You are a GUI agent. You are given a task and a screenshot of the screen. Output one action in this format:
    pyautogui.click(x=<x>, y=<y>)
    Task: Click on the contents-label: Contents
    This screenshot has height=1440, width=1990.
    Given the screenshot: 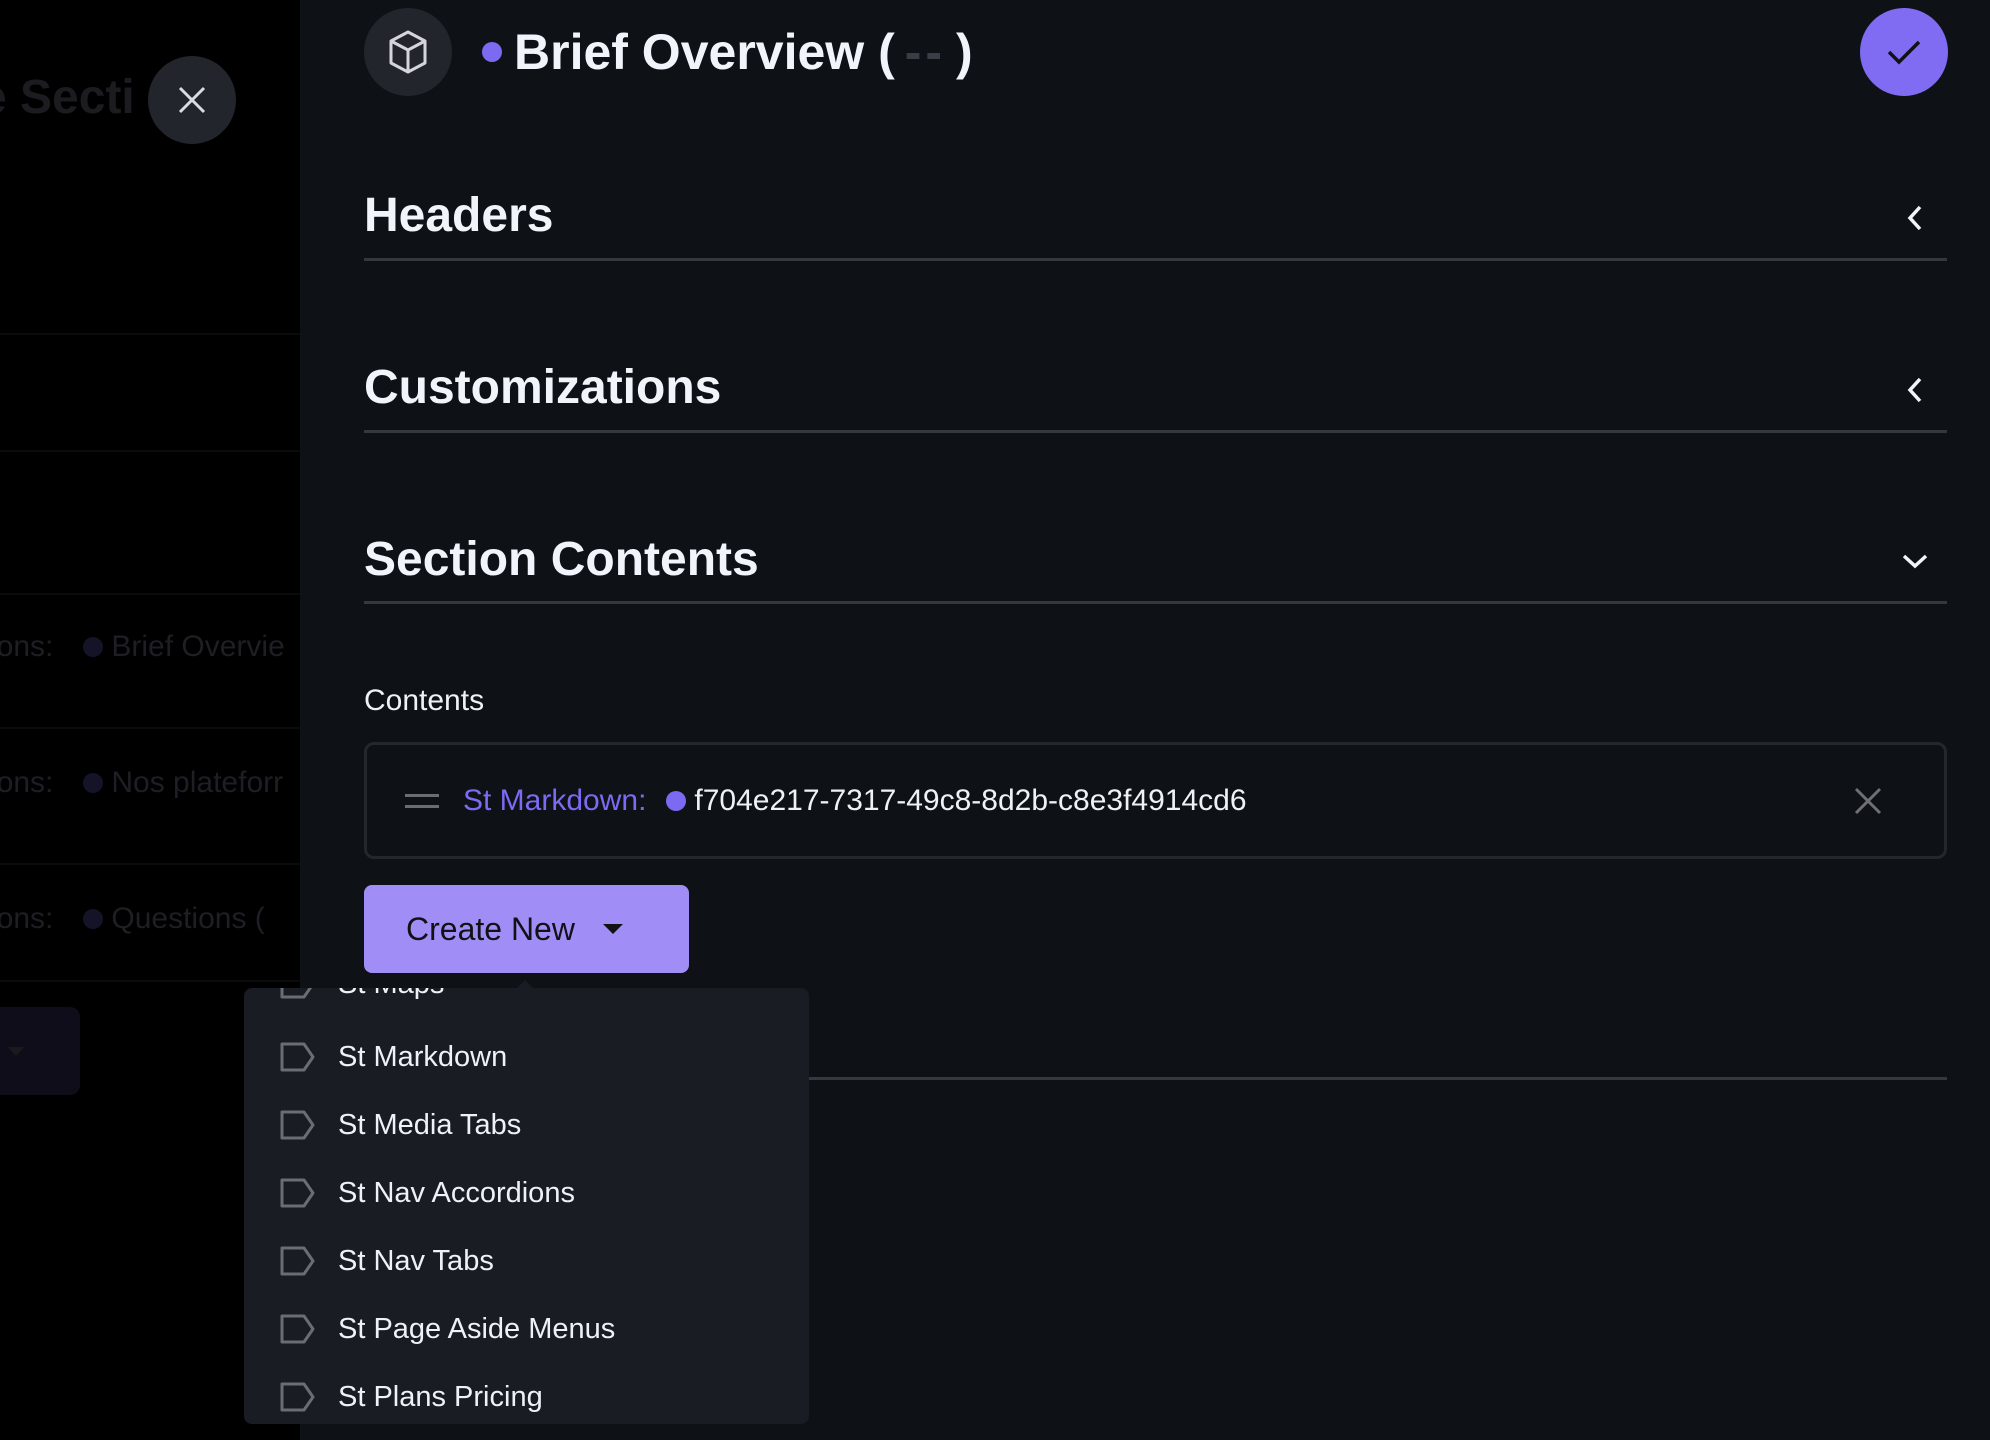 What is the action you would take?
    pyautogui.click(x=424, y=700)
    